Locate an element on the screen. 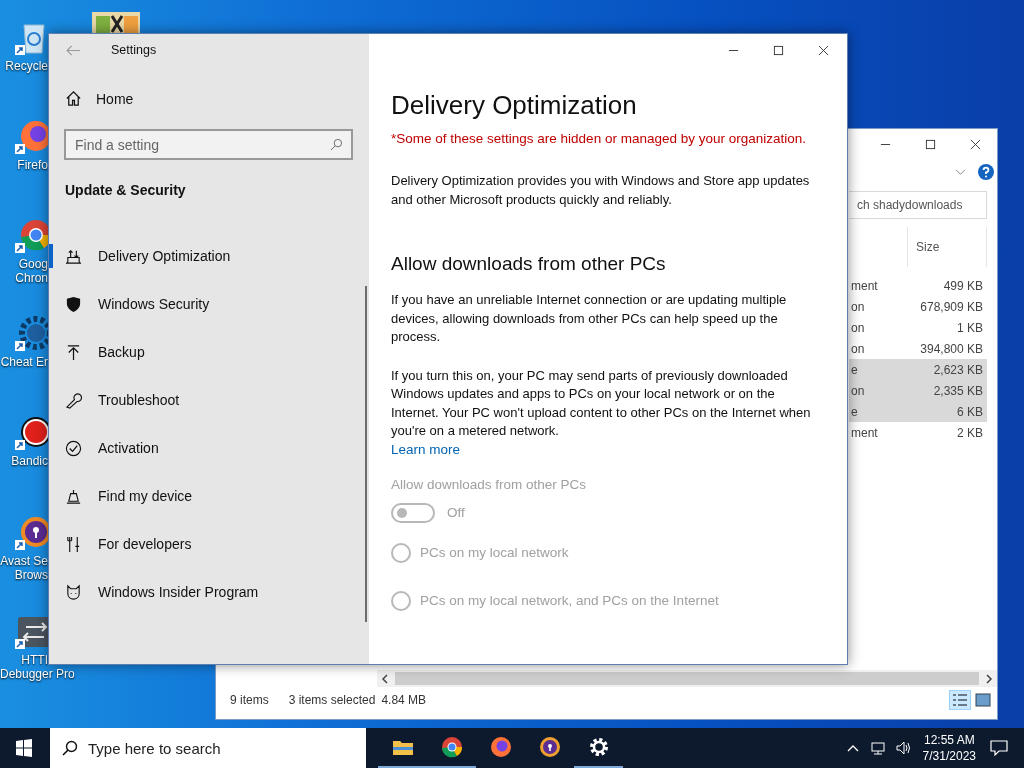 The image size is (1024, 768). nav-item: Delivery Optimization is located at coordinates (209, 256).